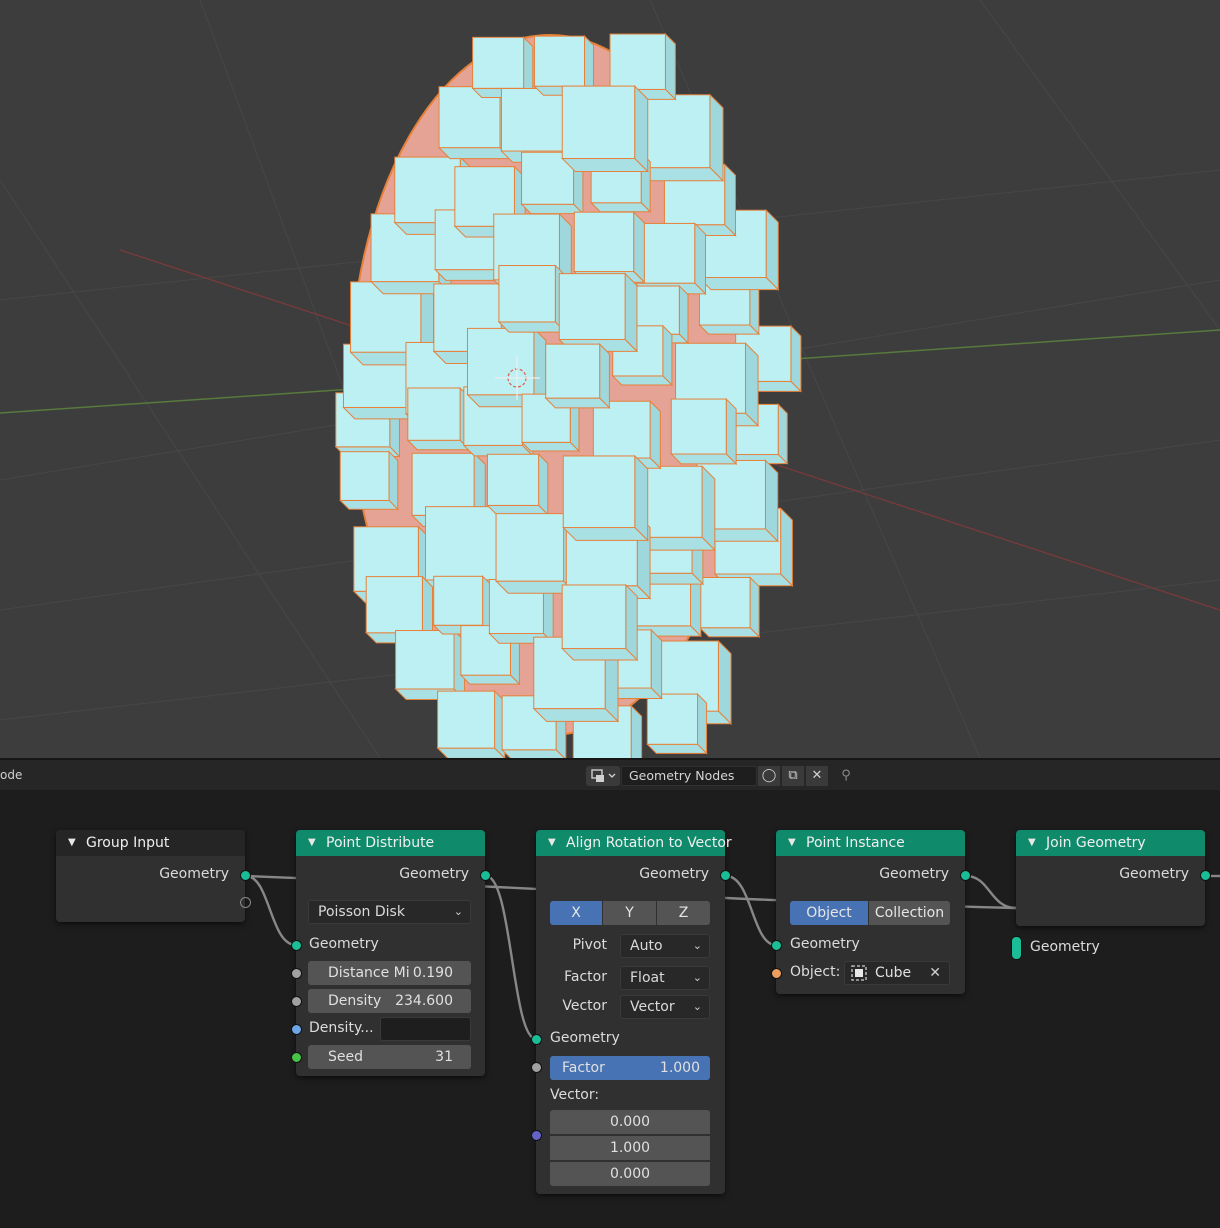 Image resolution: width=1220 pixels, height=1228 pixels. I want to click on editor-type-dropdown, so click(603, 776).